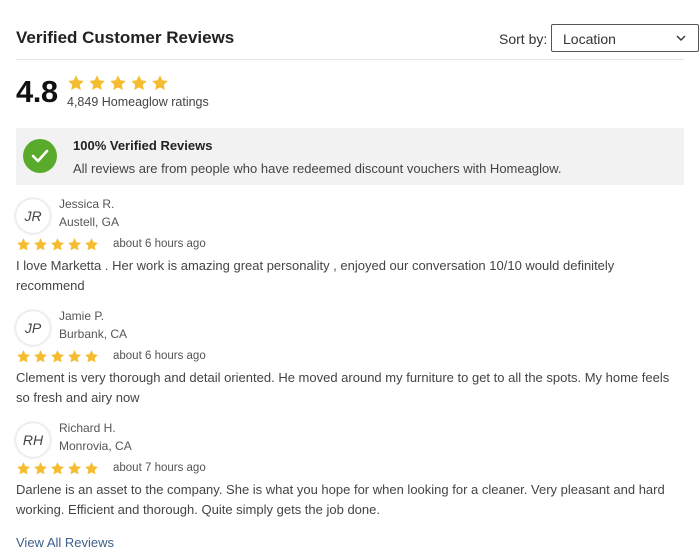  I want to click on sort-select: Location, so click(625, 38).